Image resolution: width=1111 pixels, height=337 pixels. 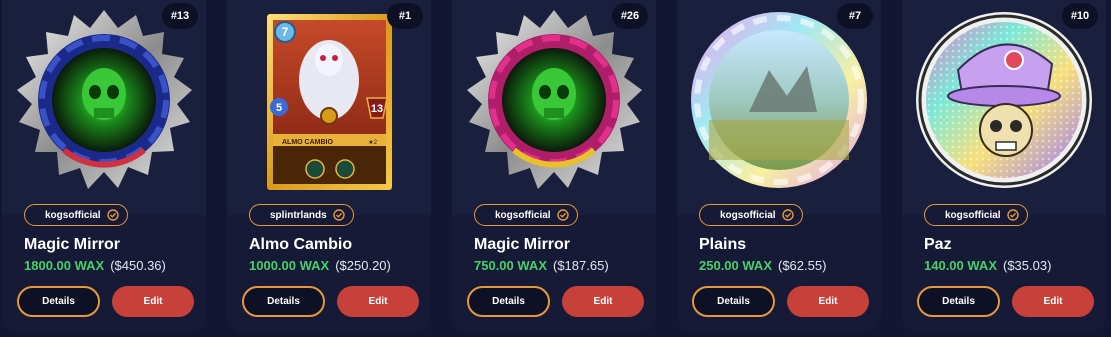 What do you see at coordinates (1080, 16) in the screenshot?
I see `rank-badge: #10` at bounding box center [1080, 16].